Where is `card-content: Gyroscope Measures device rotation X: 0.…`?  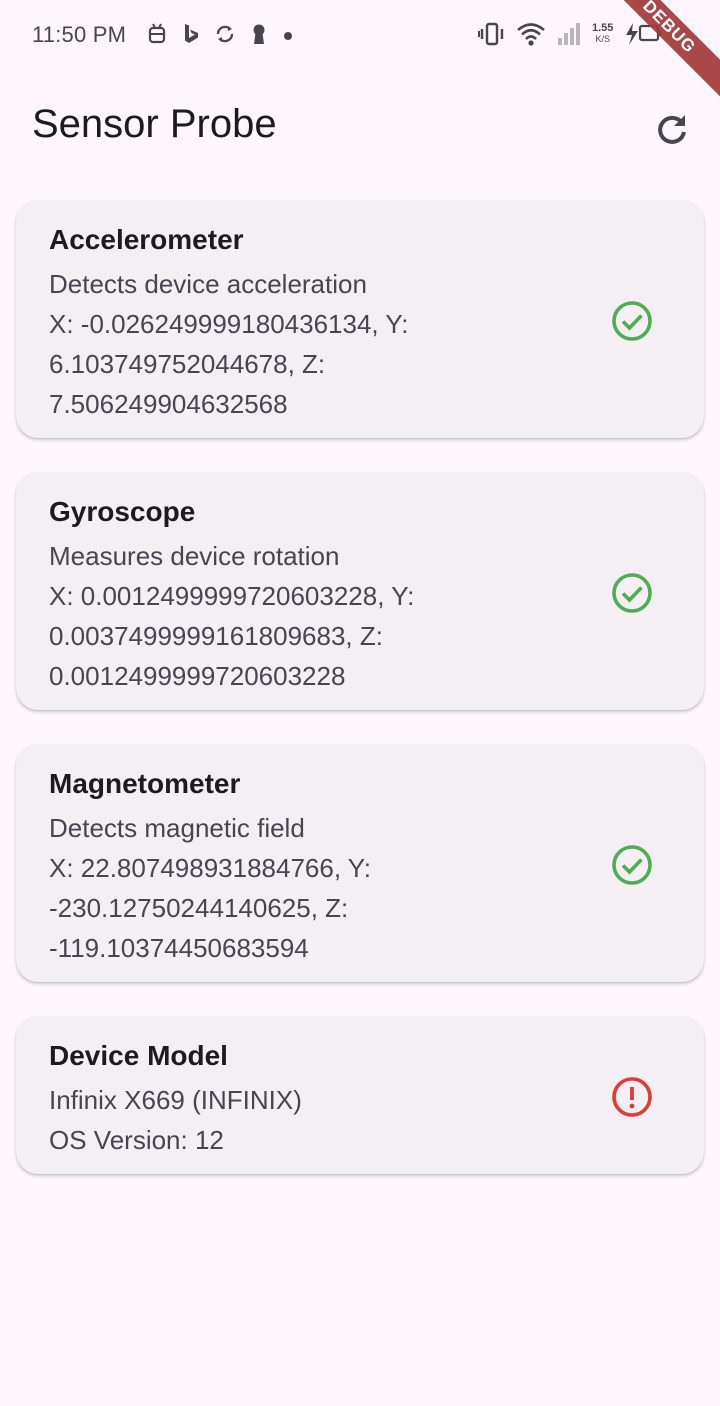 card-content: Gyroscope Measures device rotation X: 0.… is located at coordinates (319, 595).